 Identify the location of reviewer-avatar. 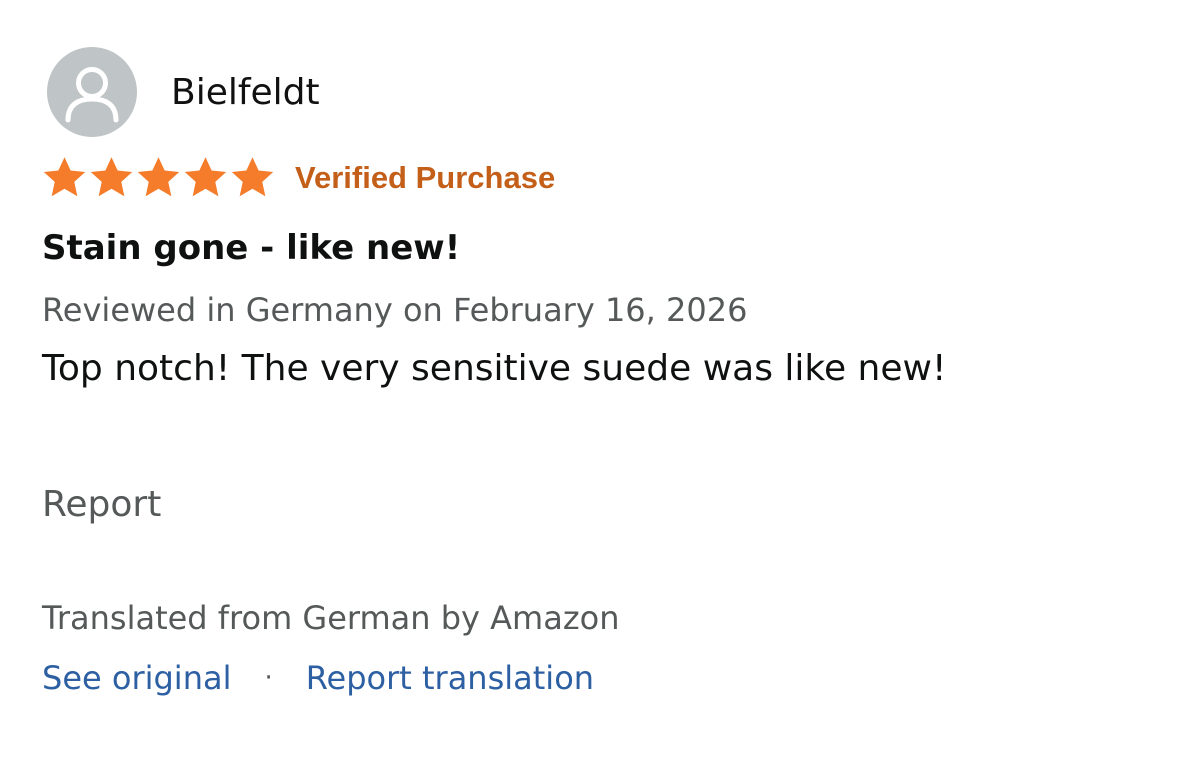
(92, 92).